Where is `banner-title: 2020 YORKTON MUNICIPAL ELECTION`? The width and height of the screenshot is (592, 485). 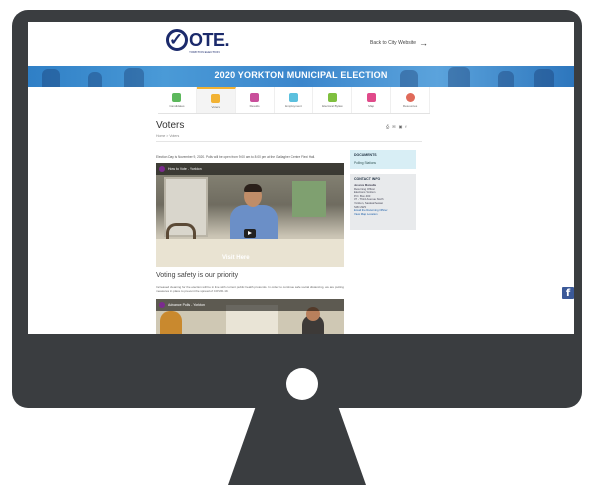
banner-title: 2020 YORKTON MUNICIPAL ELECTION is located at coordinates (301, 75).